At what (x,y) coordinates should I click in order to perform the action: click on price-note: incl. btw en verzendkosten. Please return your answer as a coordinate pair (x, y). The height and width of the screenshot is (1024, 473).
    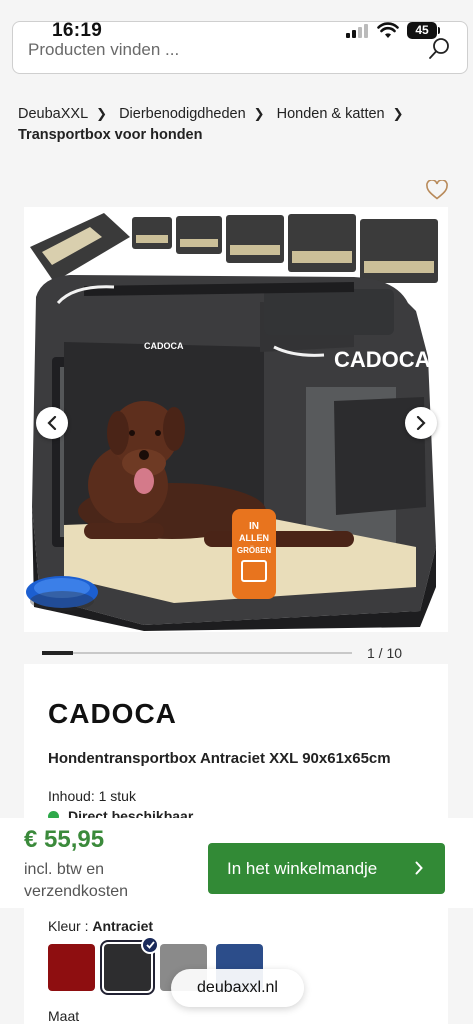
    Looking at the image, I should click on (76, 880).